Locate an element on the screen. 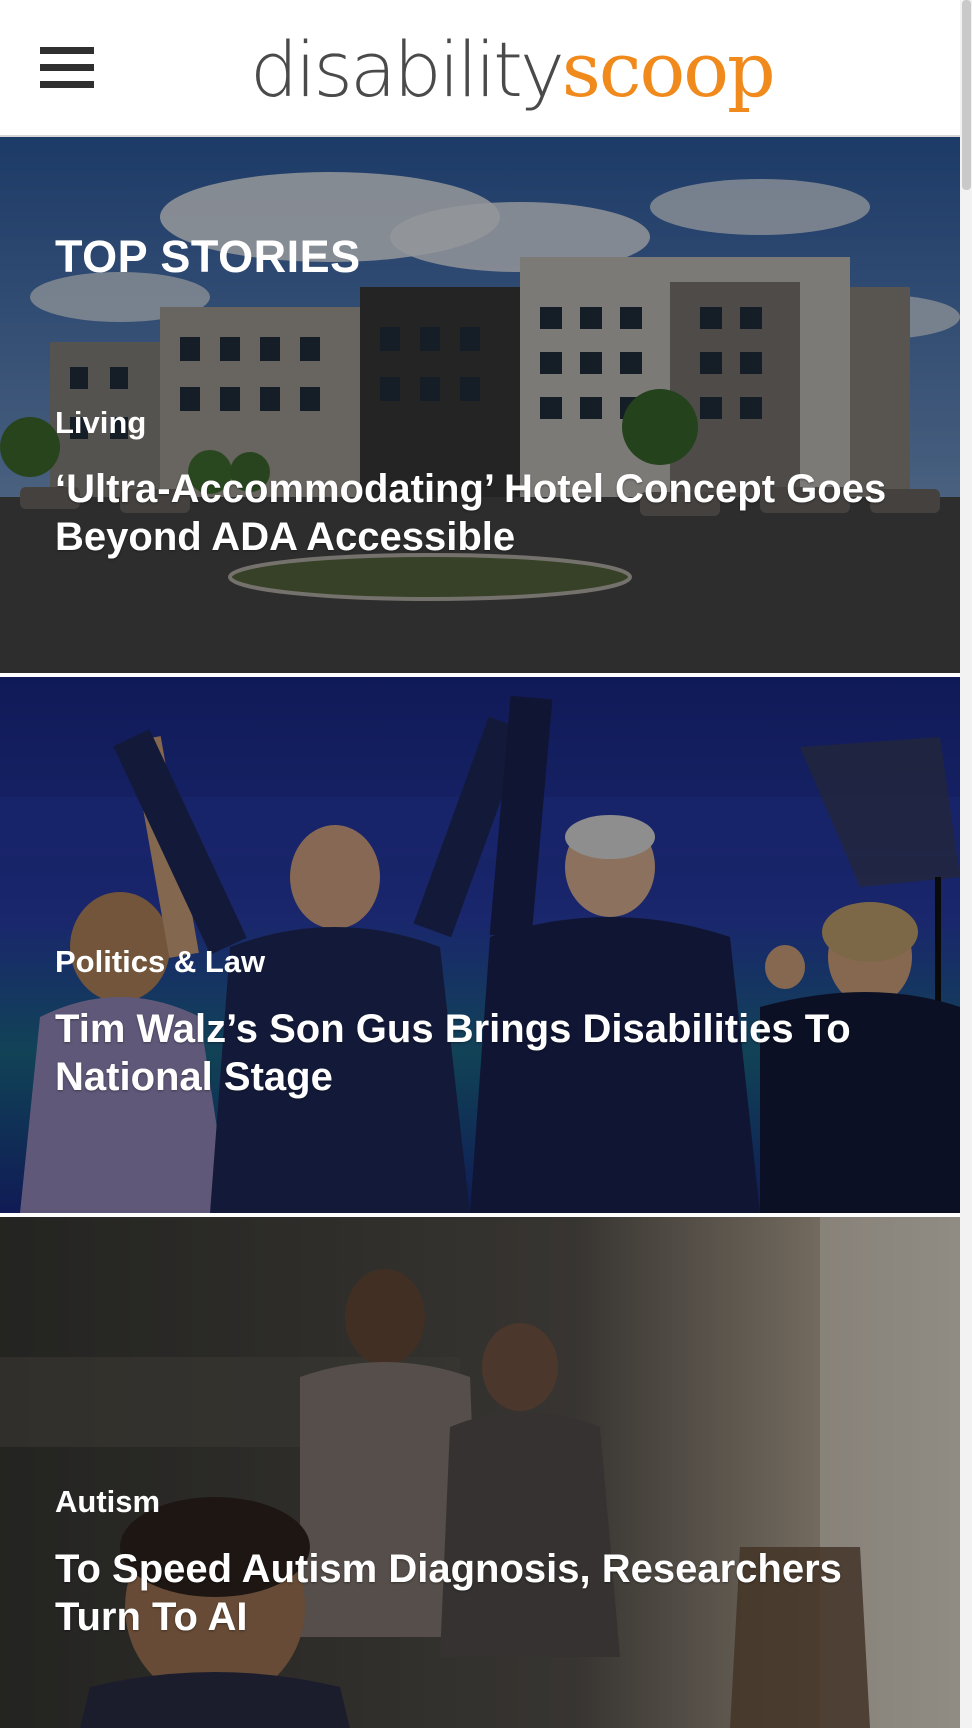 The height and width of the screenshot is (1728, 972). logo-text-scoop: scoop is located at coordinates (668, 69).